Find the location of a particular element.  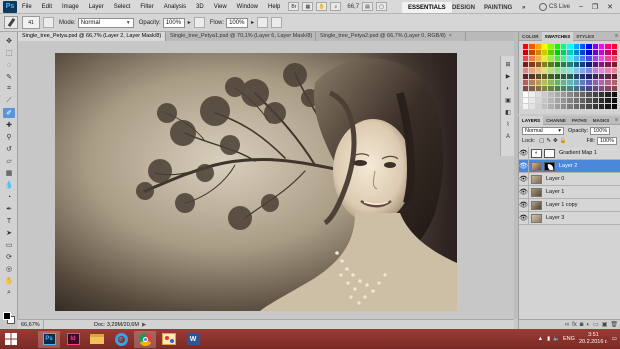

zoom-tool-icon: ⌕ is located at coordinates (9, 293).